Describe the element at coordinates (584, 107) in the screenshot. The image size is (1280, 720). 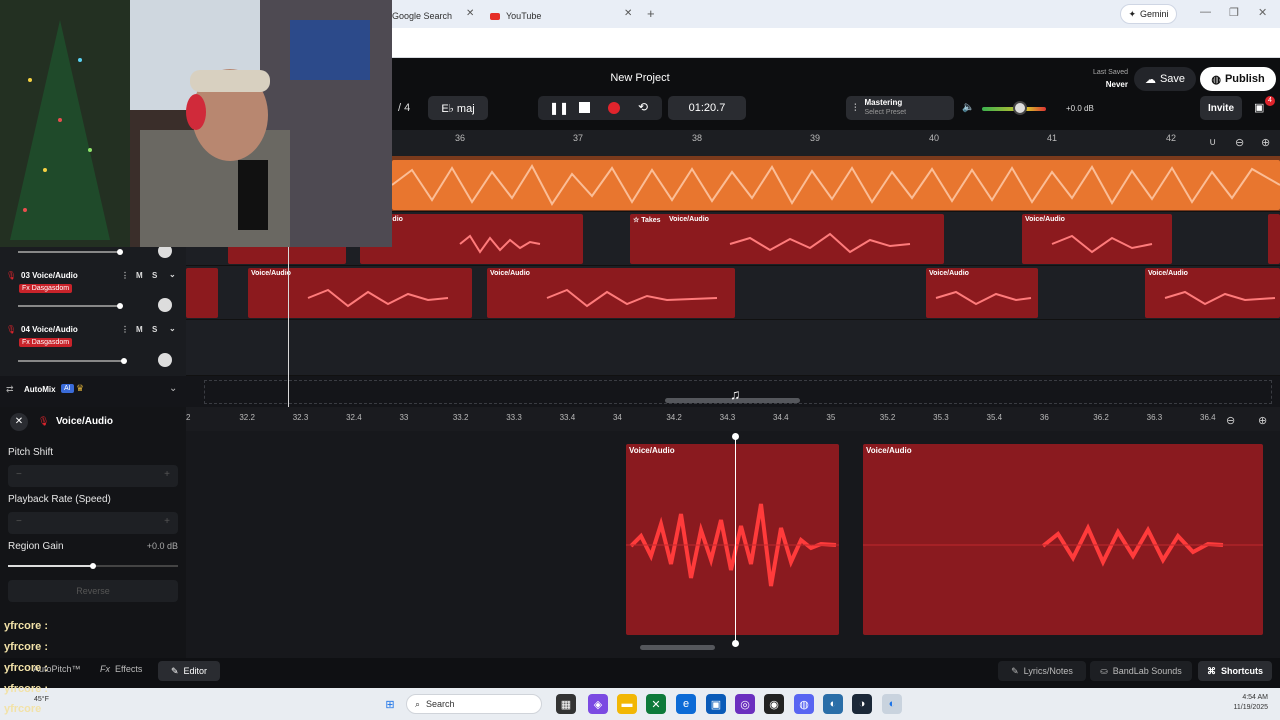
I see `stop-icon` at that location.